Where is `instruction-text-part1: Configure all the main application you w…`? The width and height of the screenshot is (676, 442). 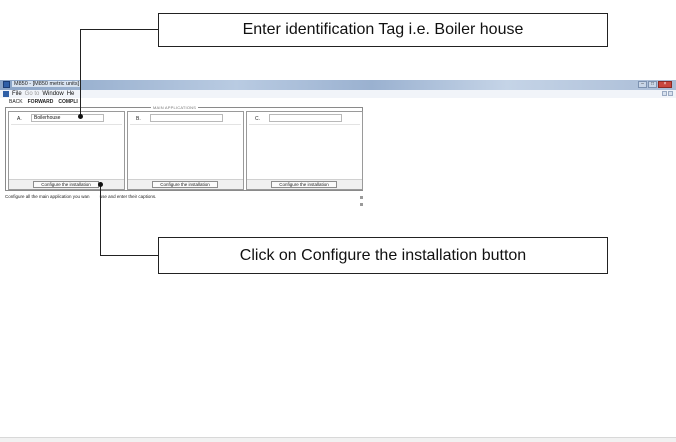 instruction-text-part1: Configure all the main application you w… is located at coordinates (47, 196).